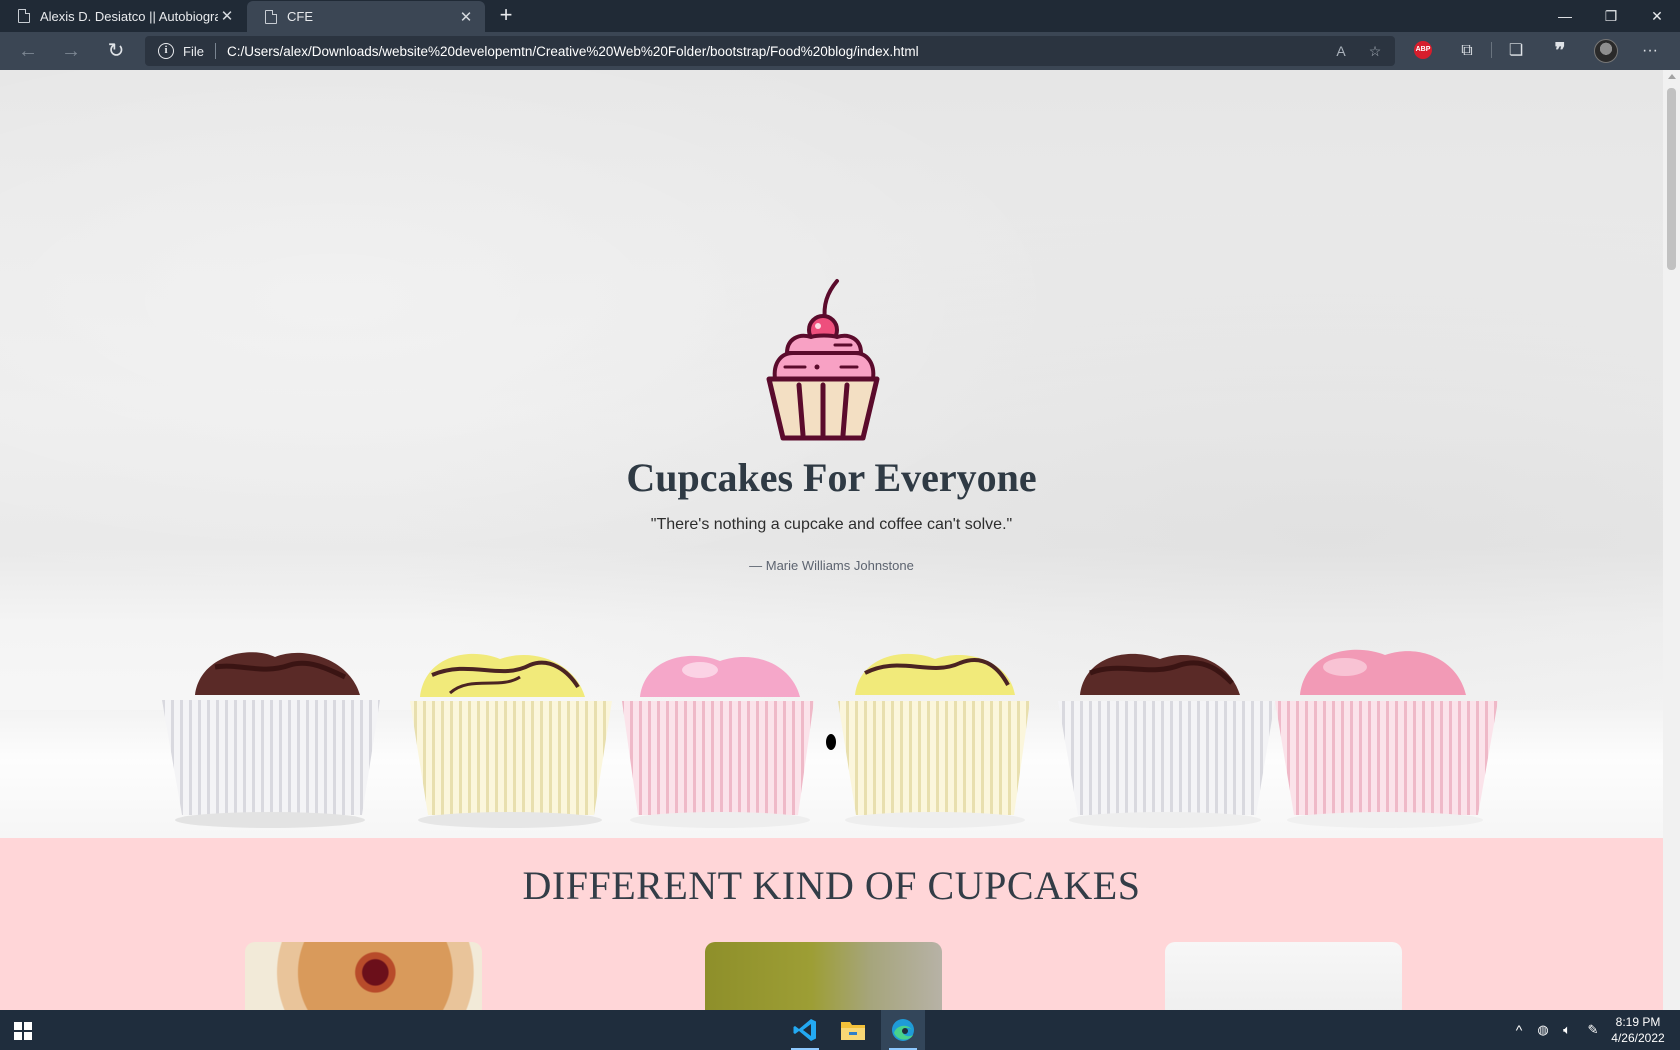 This screenshot has width=1680, height=1050. Describe the element at coordinates (823, 360) in the screenshot. I see `cupcake-logo-icon` at that location.